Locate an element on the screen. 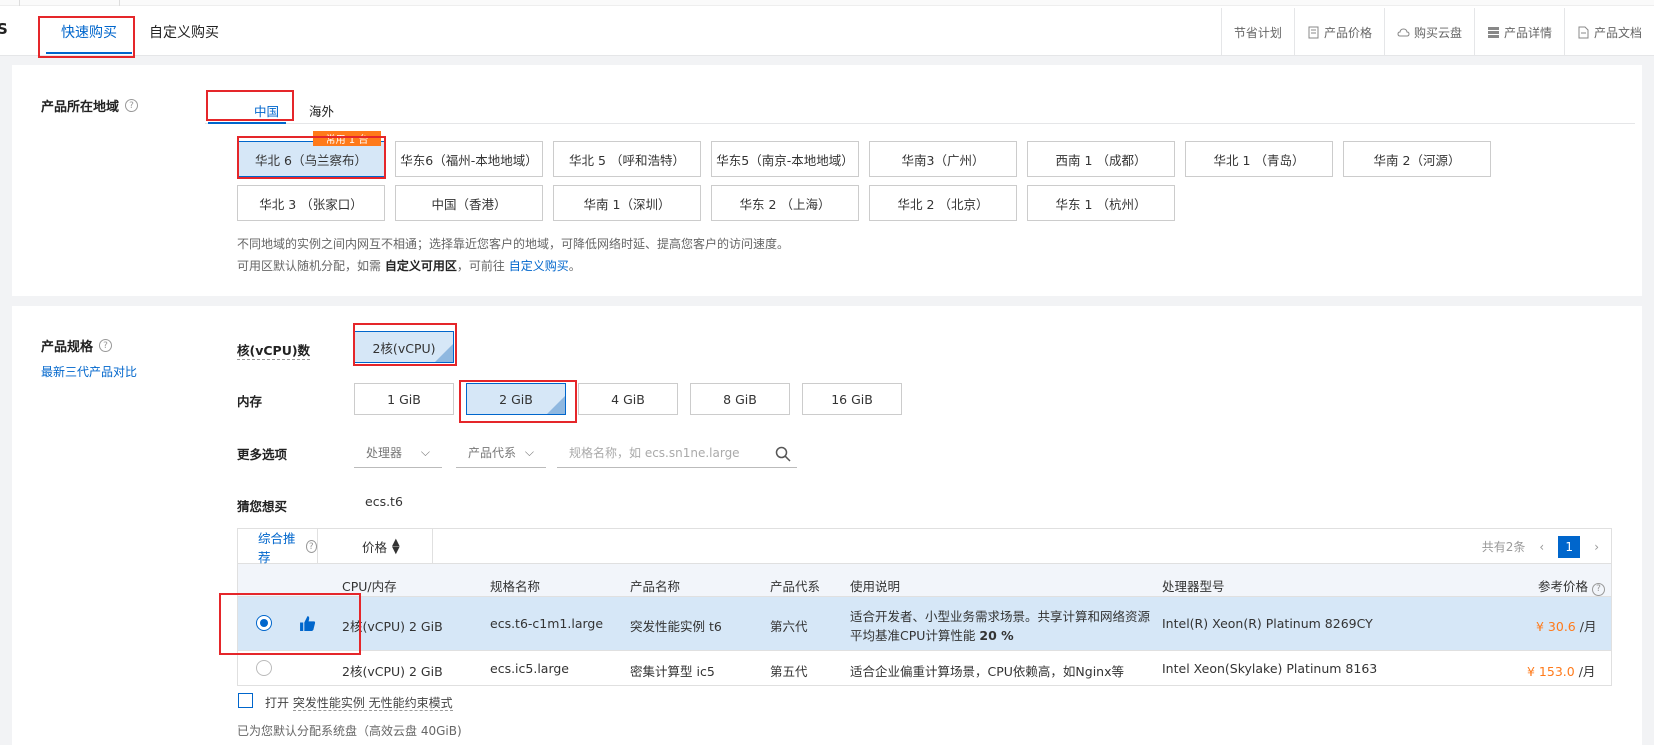 The width and height of the screenshot is (1654, 745). top-strip is located at coordinates (827, 3).